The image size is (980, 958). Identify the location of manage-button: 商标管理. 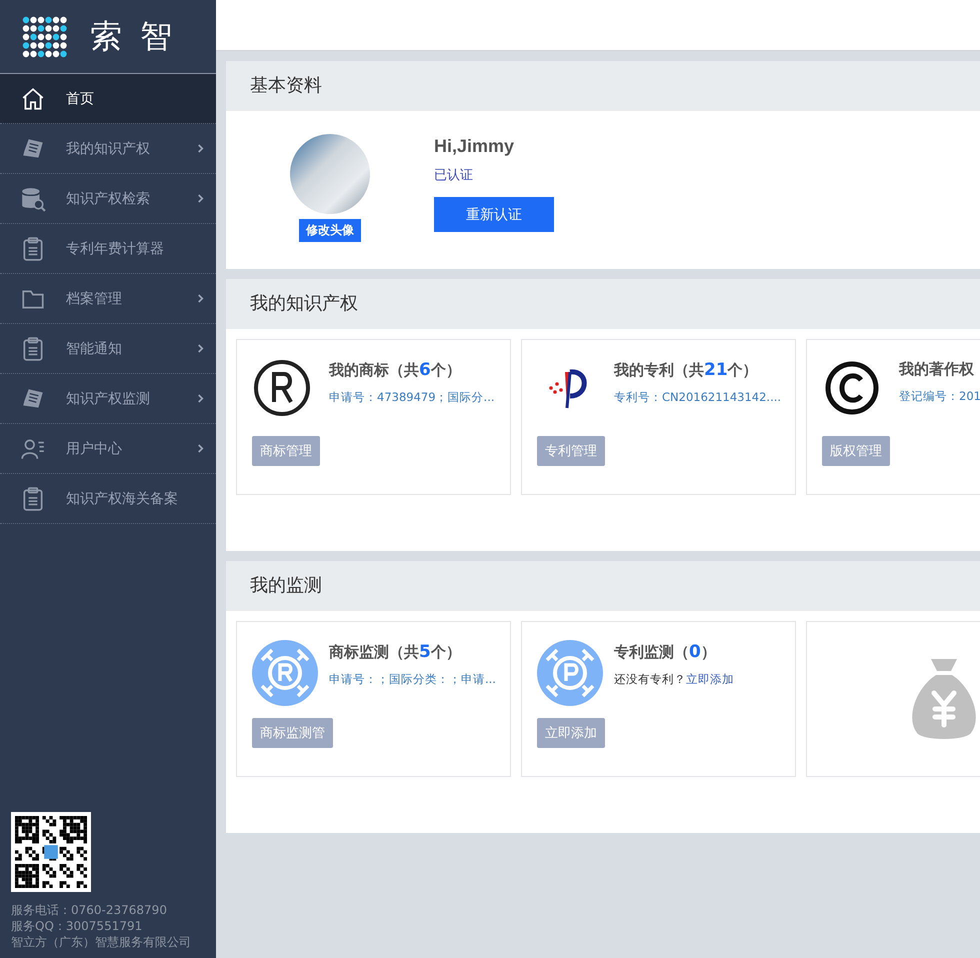
(286, 451).